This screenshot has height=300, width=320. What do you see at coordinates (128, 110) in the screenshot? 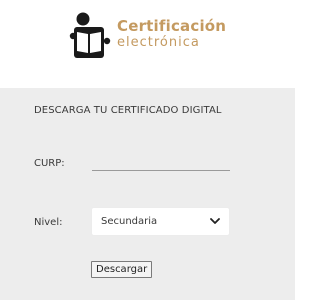
I see `form-heading: DESCARGA TU CERTIFICADO DIGITAL` at bounding box center [128, 110].